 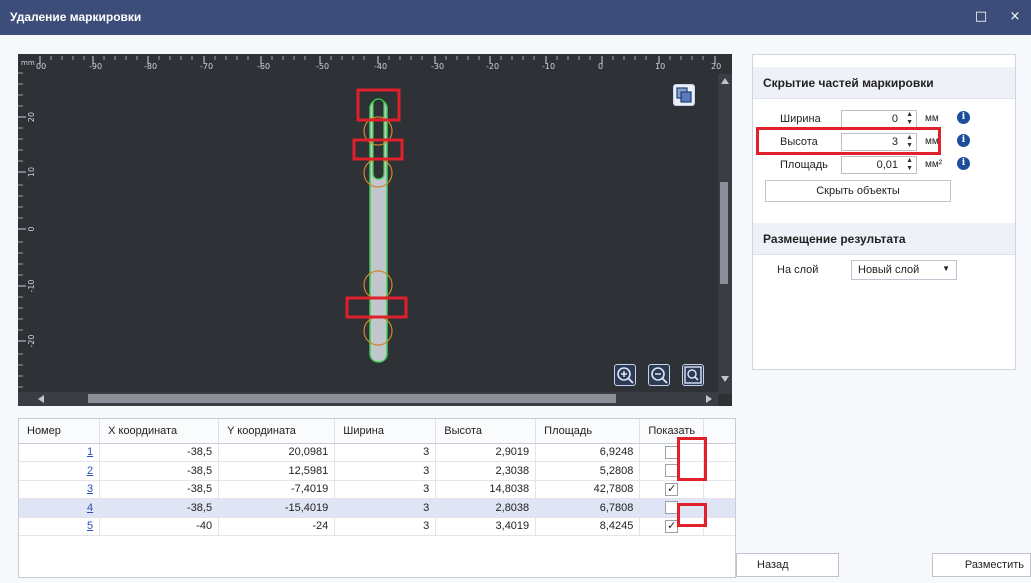 What do you see at coordinates (76, 17) in the screenshot?
I see `window-title: Удаление маркировки` at bounding box center [76, 17].